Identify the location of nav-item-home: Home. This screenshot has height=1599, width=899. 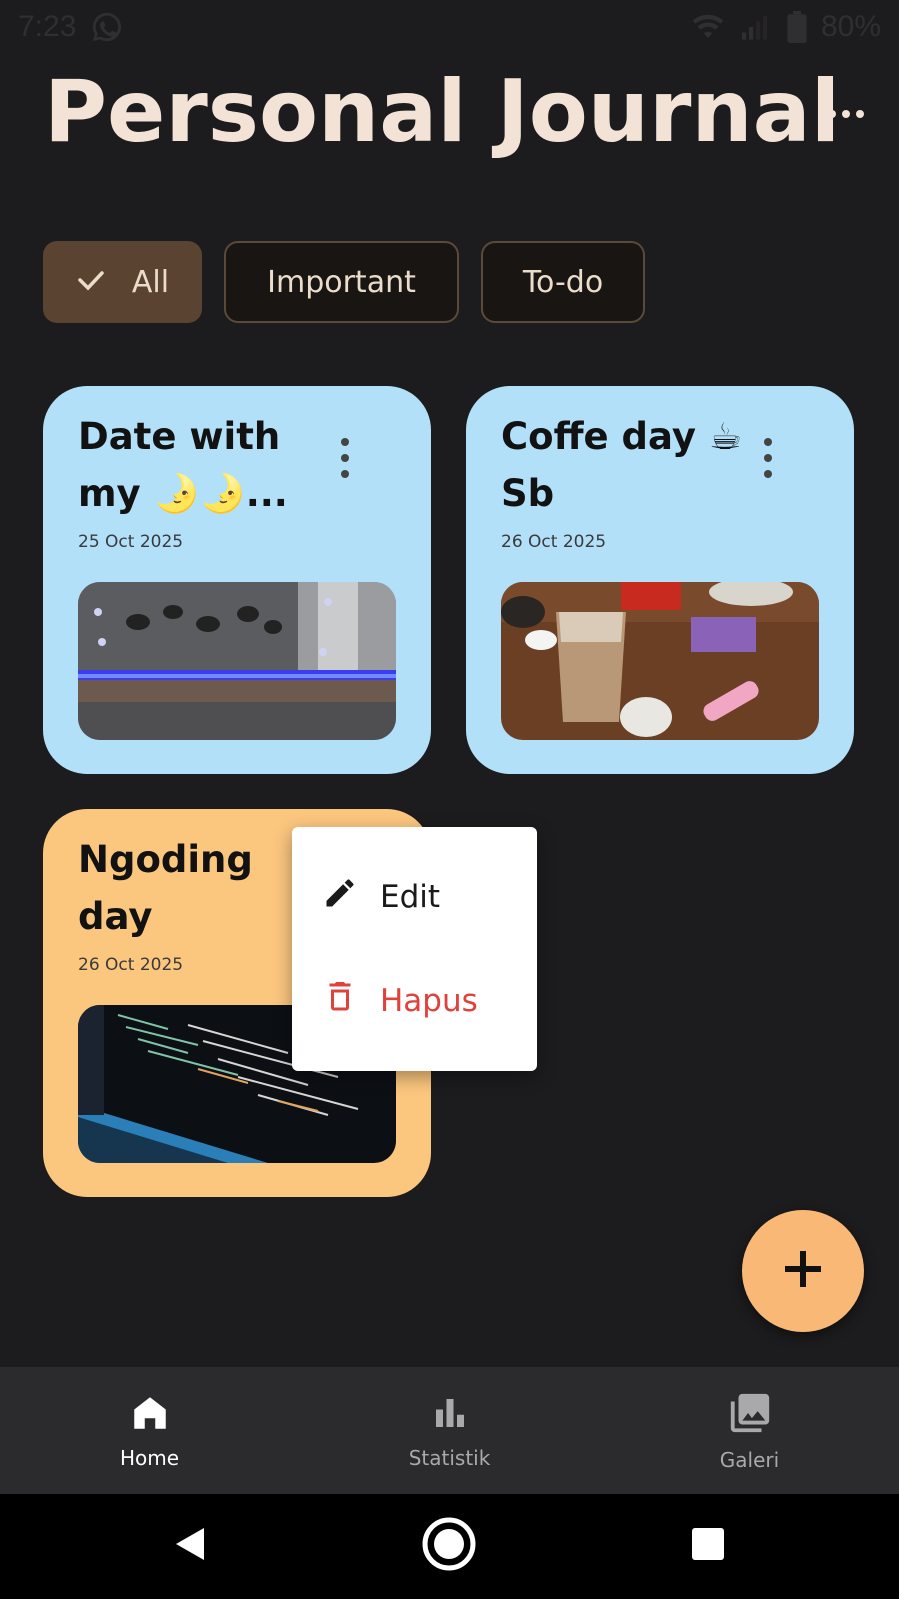
(149, 1430).